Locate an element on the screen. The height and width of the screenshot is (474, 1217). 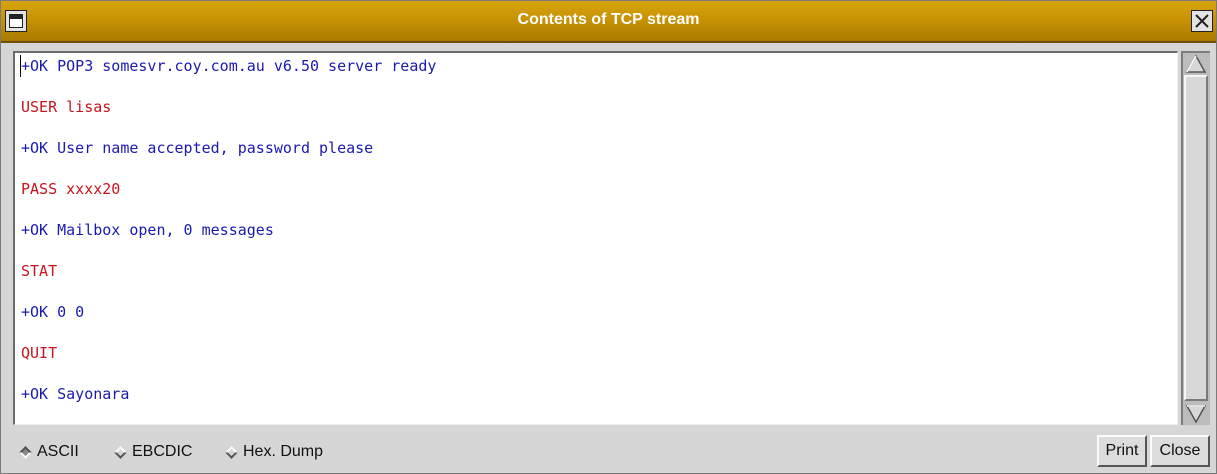
radio-ascii: ASCII is located at coordinates (49, 452).